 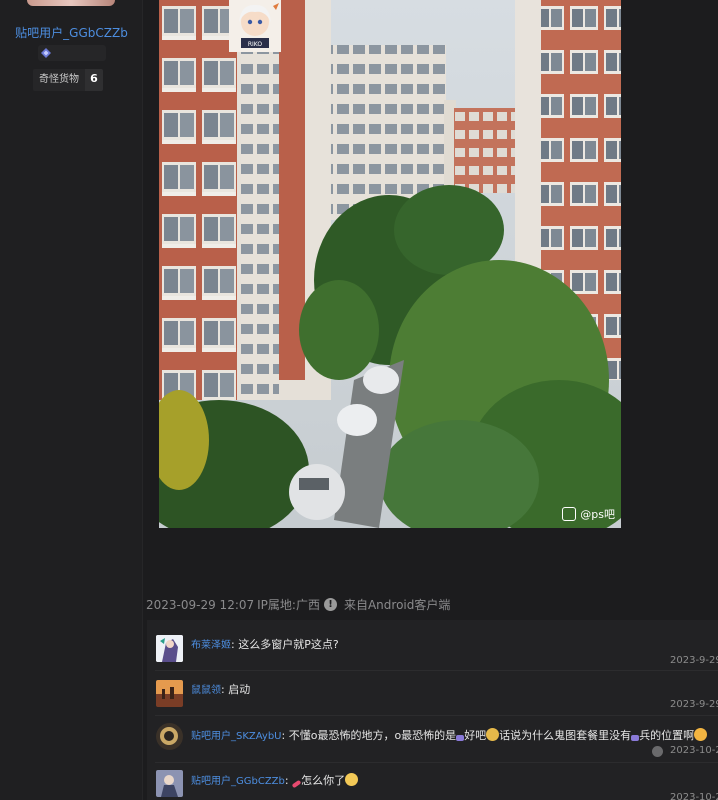 I want to click on author-username: 贴吧用户_GGbCZZb, so click(x=71, y=32).